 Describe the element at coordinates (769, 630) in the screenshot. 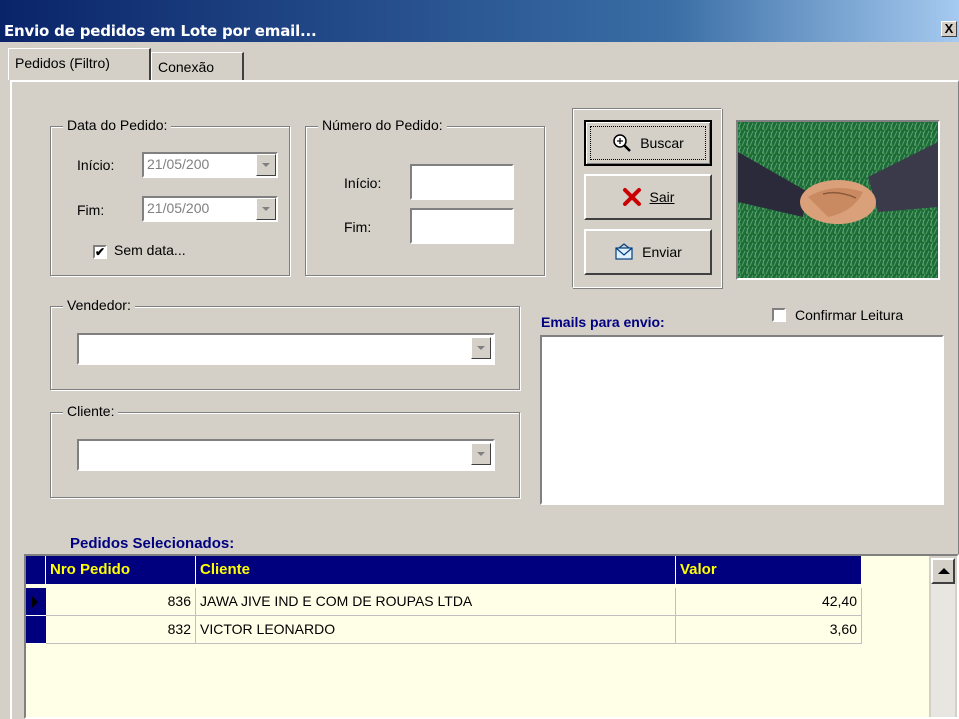

I see `cell-valor: 3,60` at that location.